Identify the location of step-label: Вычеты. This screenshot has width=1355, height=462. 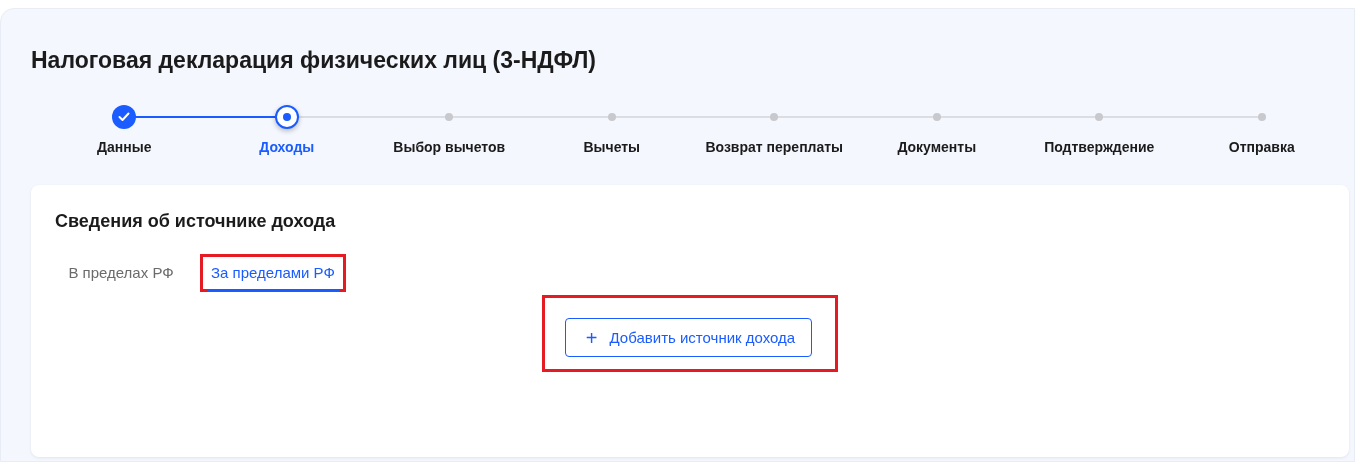
(612, 147).